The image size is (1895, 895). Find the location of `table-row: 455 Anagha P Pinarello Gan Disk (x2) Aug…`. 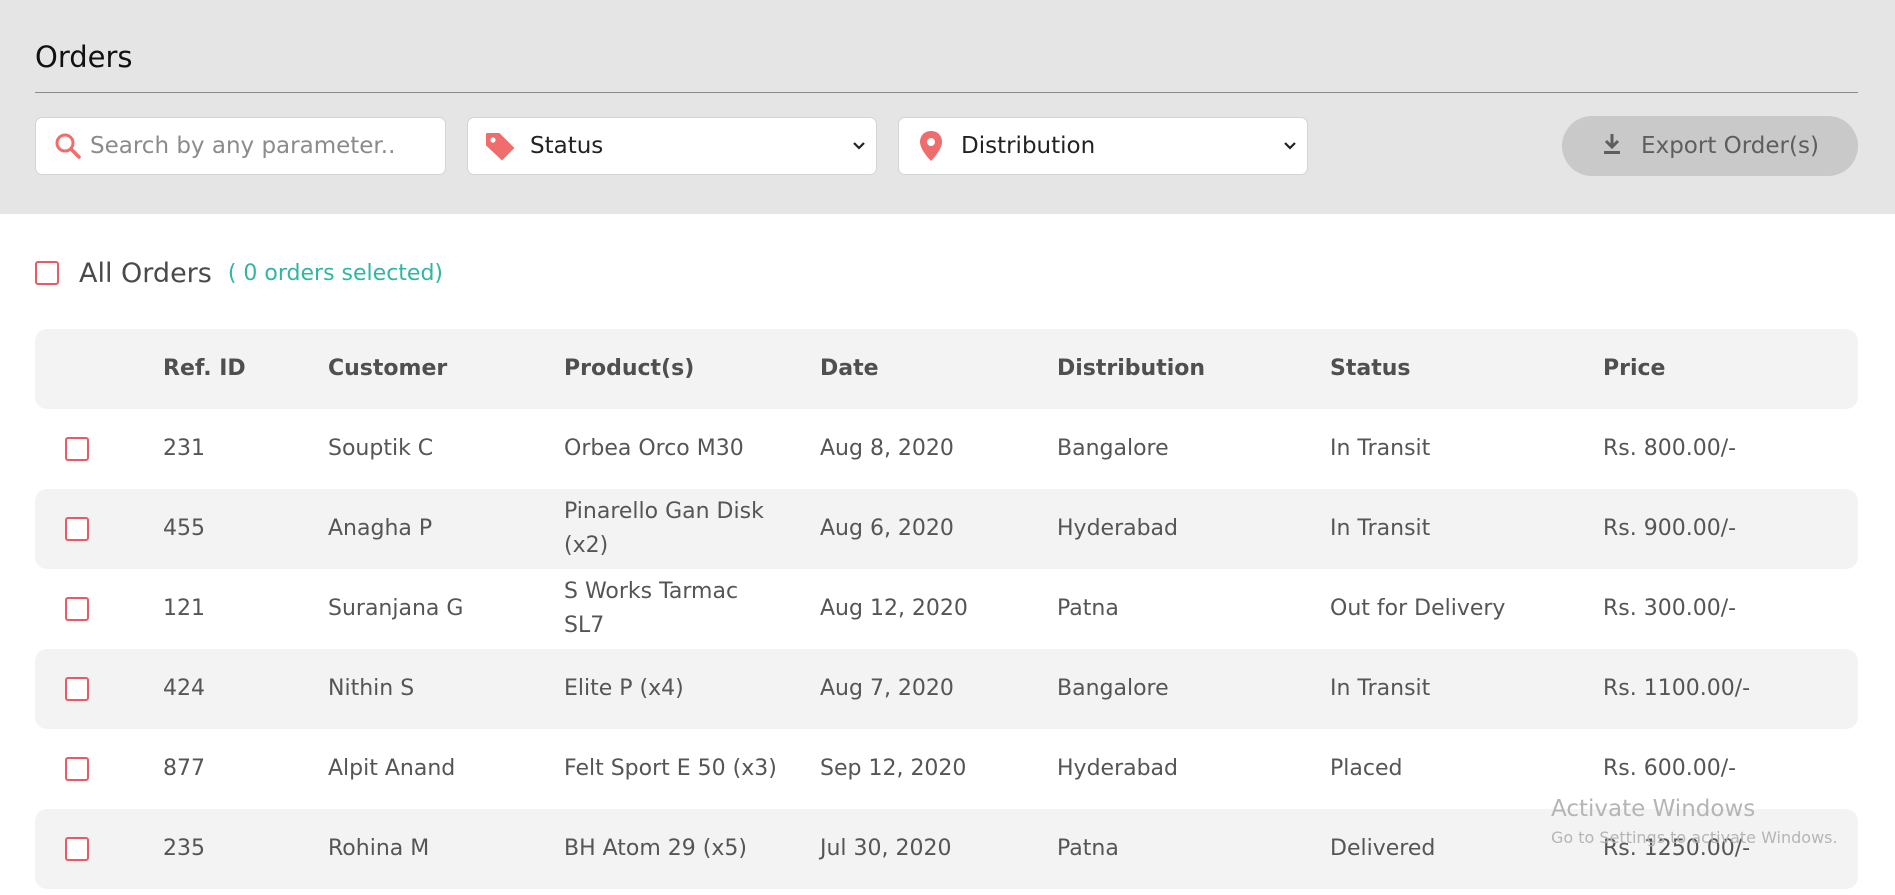

table-row: 455 Anagha P Pinarello Gan Disk (x2) Aug… is located at coordinates (946, 529).